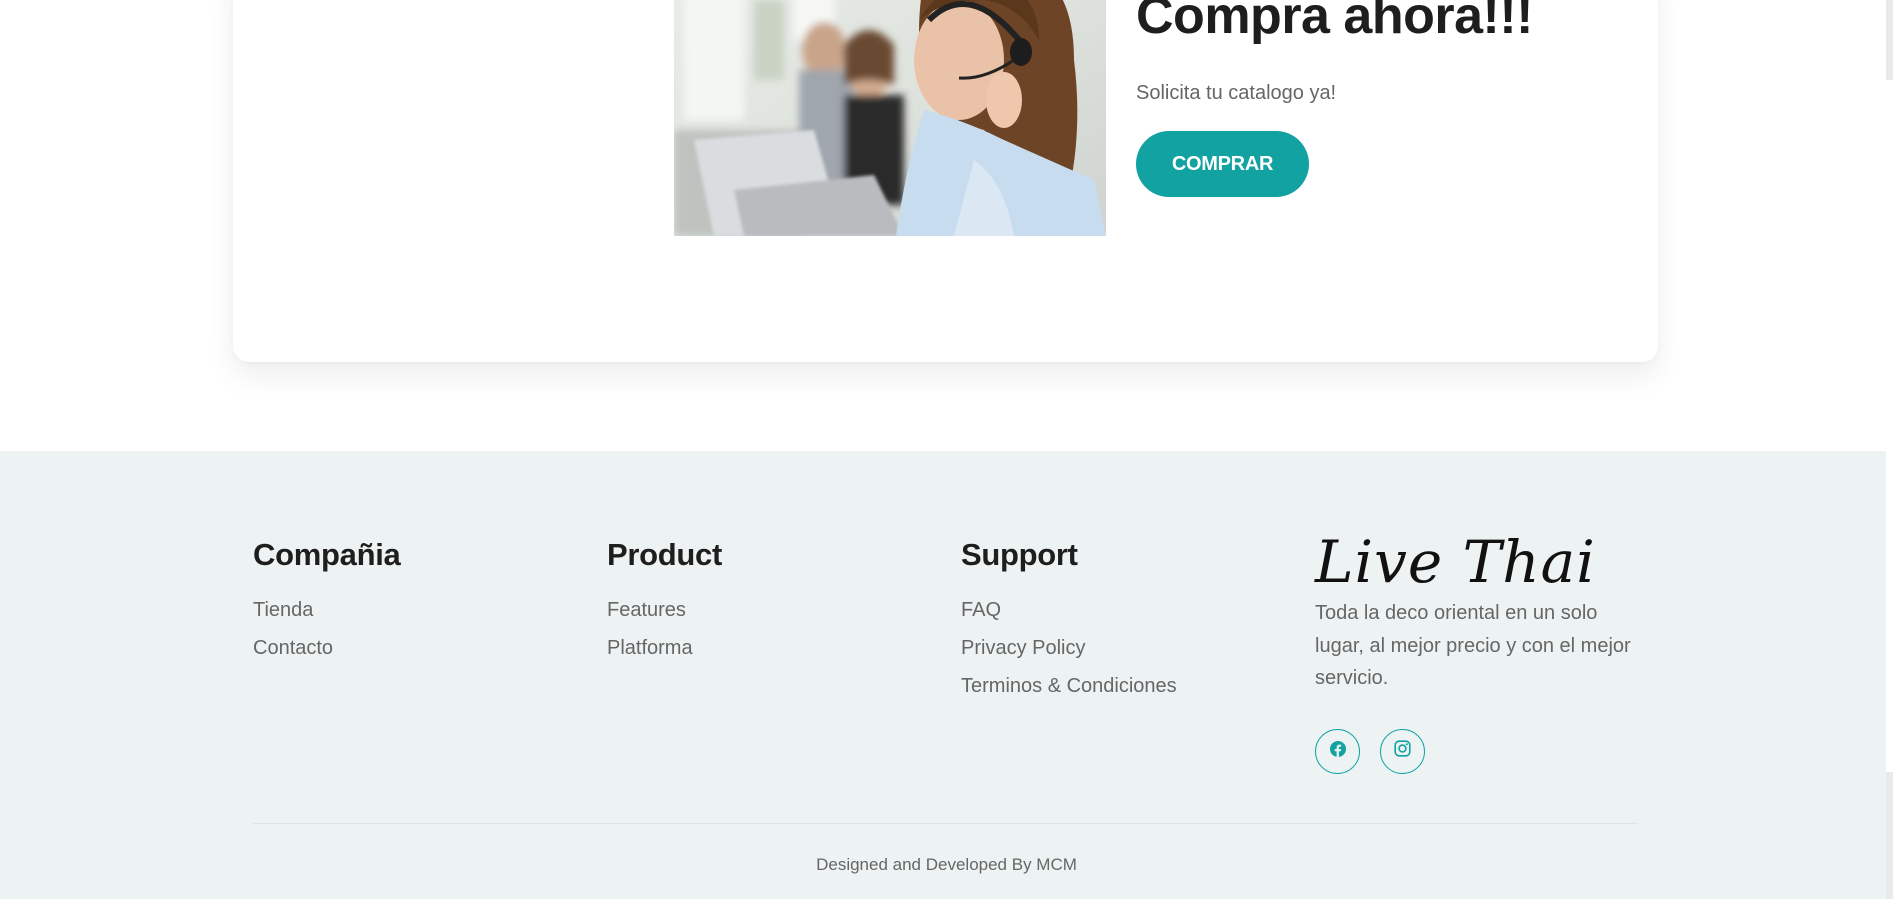  Describe the element at coordinates (1023, 648) in the screenshot. I see `footer-link-privacy-policy: Privacy Policy` at that location.